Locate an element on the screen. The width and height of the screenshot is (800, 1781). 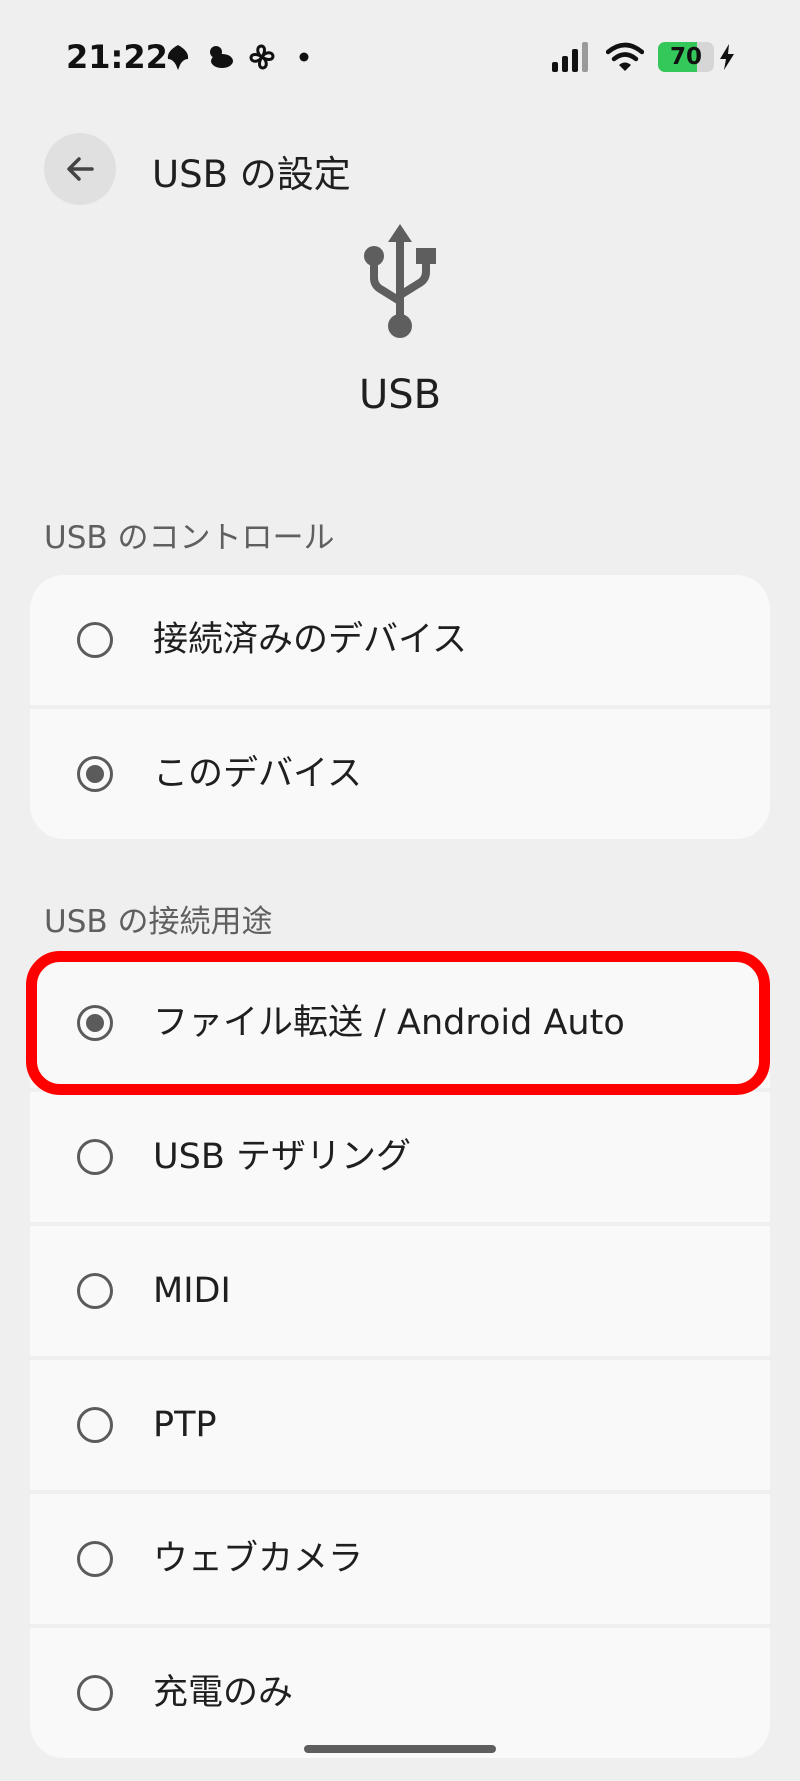
signal-icon is located at coordinates (570, 57).